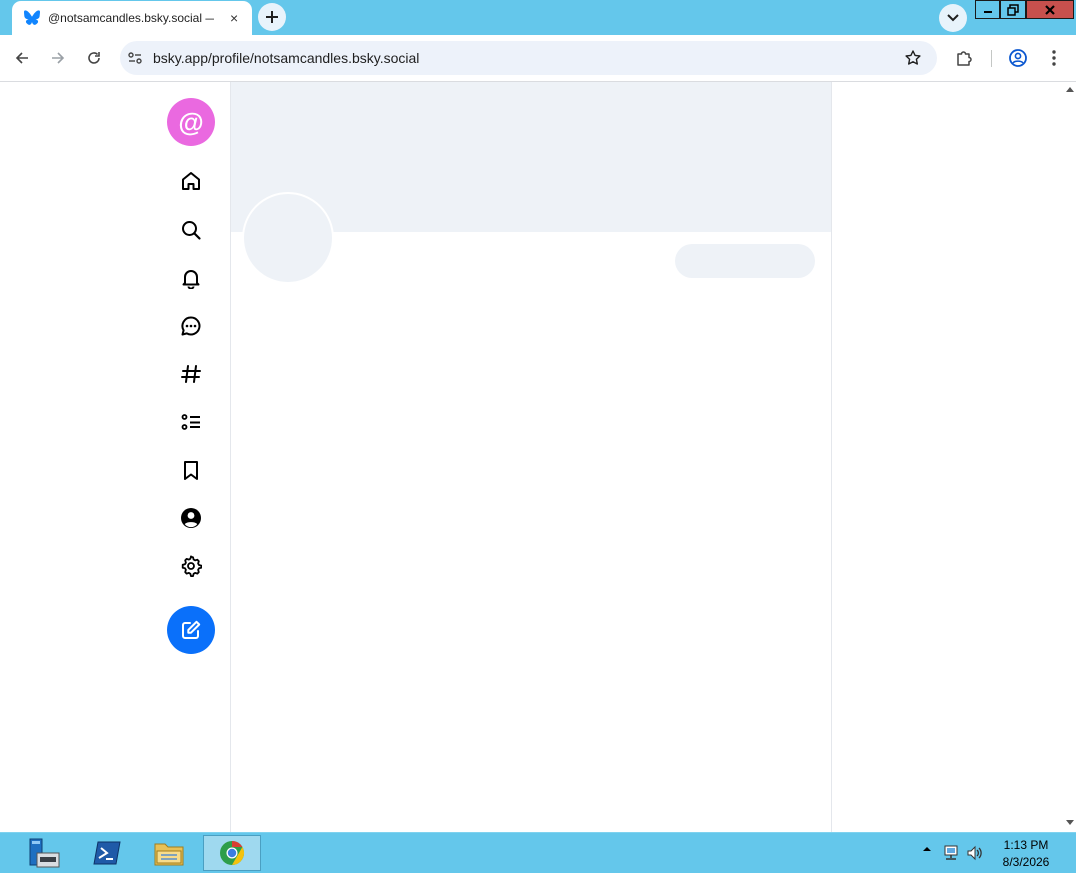 The height and width of the screenshot is (873, 1076). I want to click on reload-icon, so click(94, 58).